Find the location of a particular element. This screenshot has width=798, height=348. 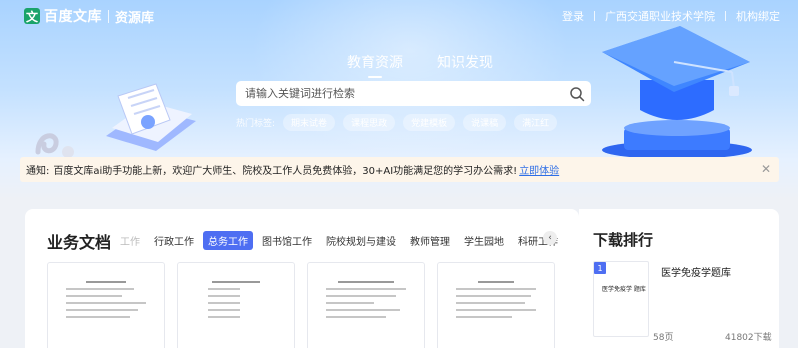

notice-try-now-link: 立即体验 is located at coordinates (539, 169).